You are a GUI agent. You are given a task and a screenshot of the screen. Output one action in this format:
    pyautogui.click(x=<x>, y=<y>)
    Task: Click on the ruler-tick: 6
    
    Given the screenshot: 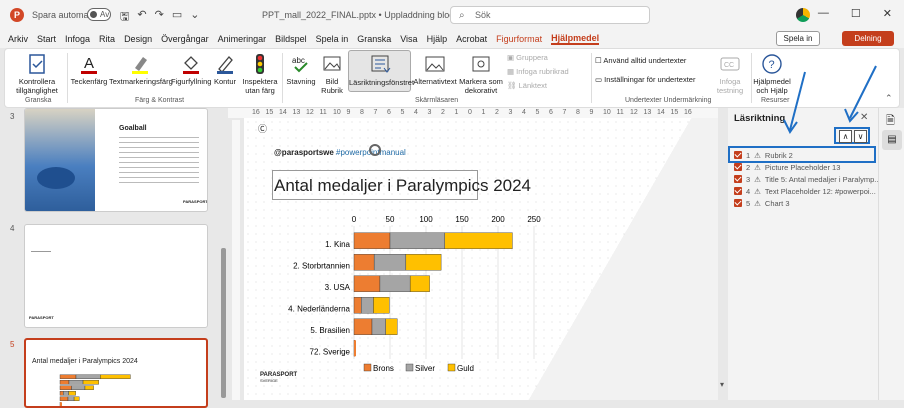 What is the action you would take?
    pyautogui.click(x=551, y=112)
    